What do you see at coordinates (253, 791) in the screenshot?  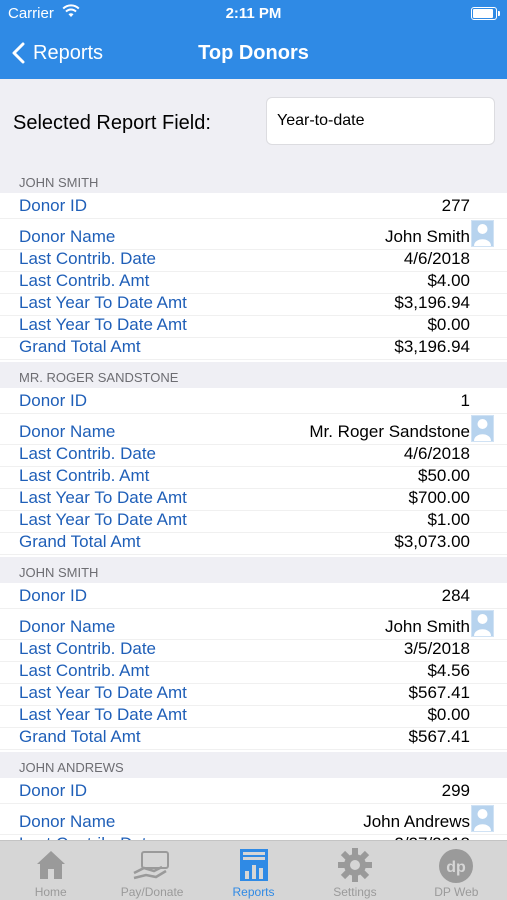 I see `donor-detail-row: Donor ID 299` at bounding box center [253, 791].